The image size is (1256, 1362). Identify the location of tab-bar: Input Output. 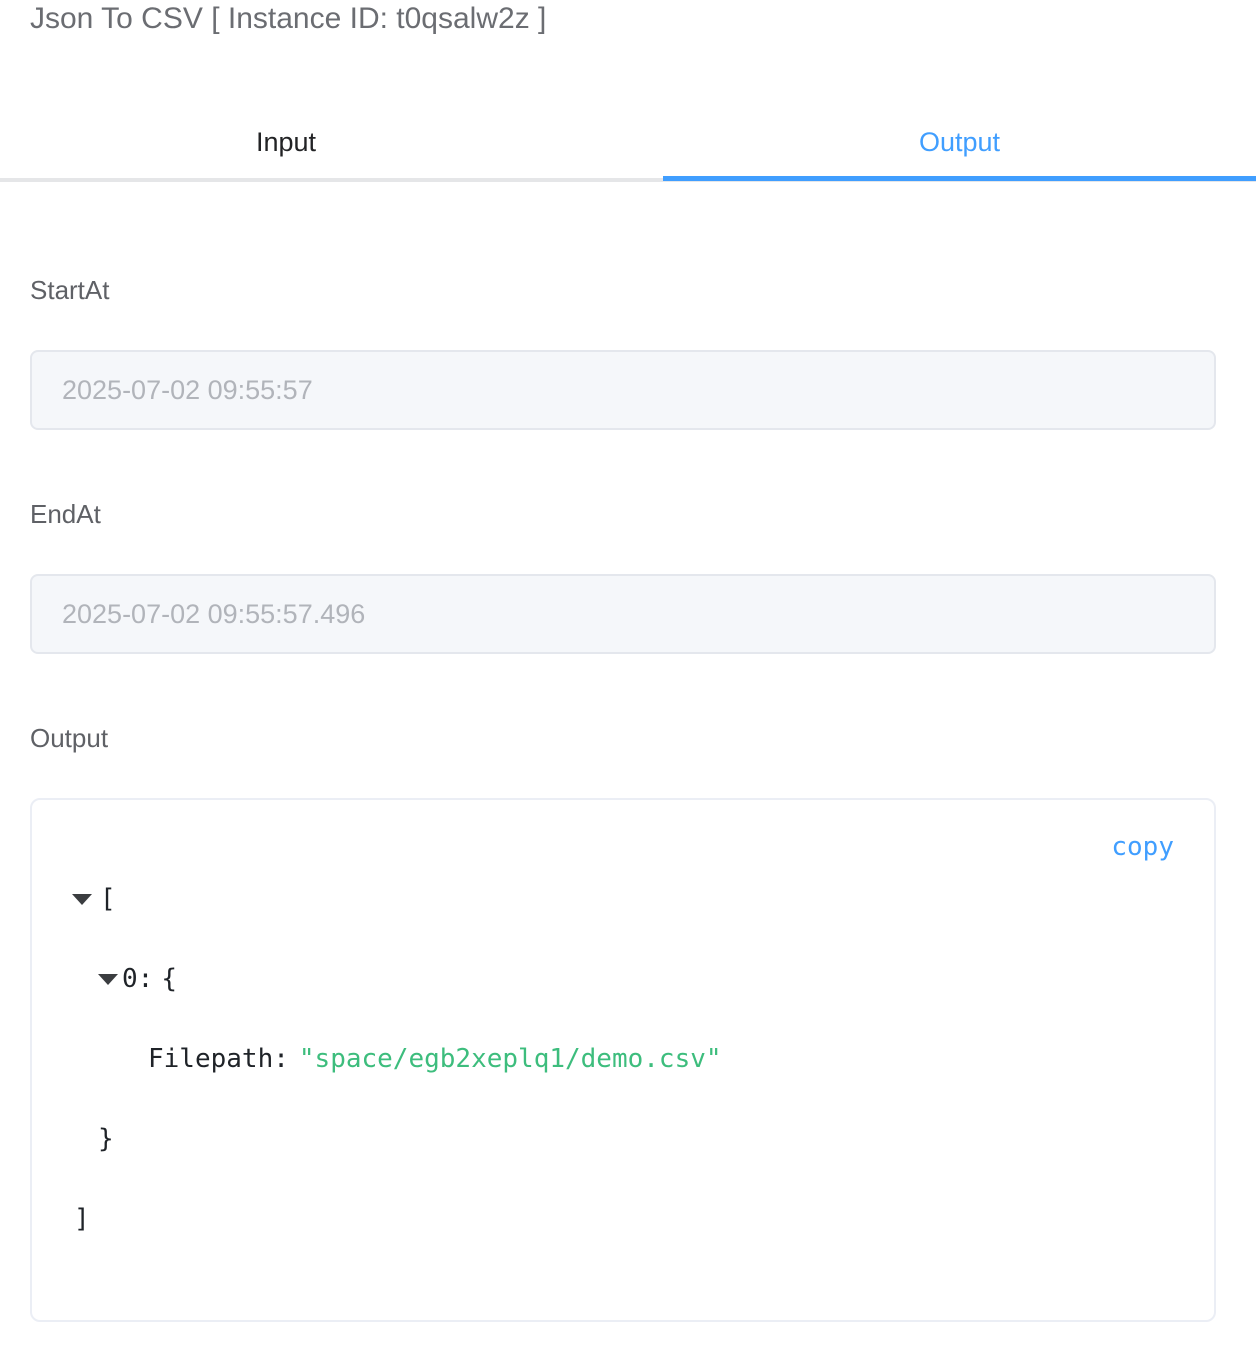
(628, 147).